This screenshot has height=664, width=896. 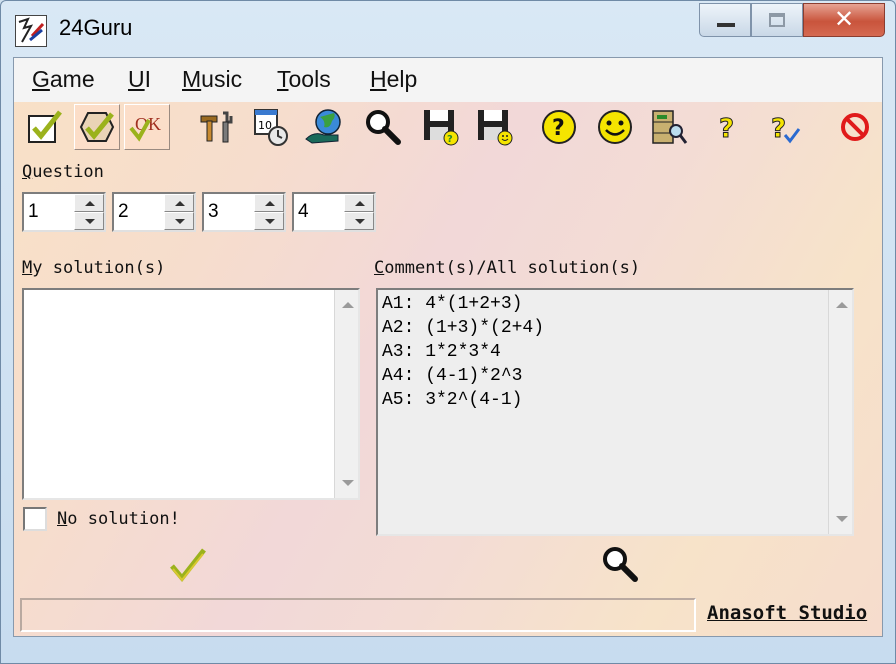 I want to click on minimize-icon, so click(x=726, y=25).